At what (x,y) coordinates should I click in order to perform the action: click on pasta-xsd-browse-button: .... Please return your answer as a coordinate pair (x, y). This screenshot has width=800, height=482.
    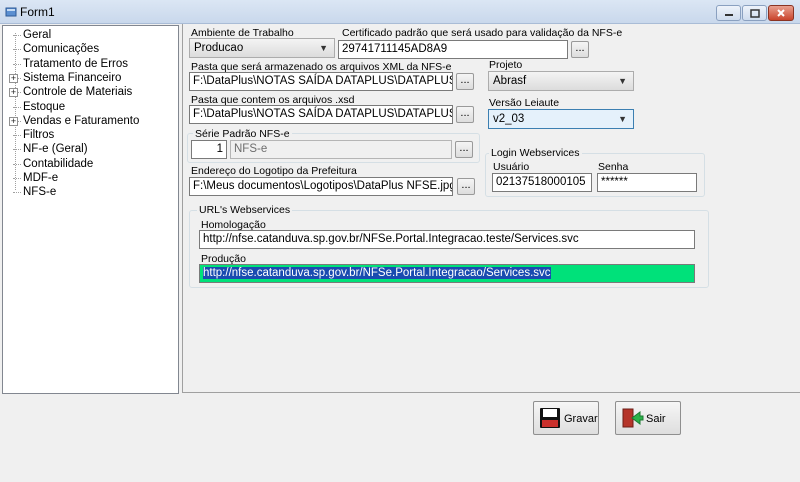
    Looking at the image, I should click on (465, 114).